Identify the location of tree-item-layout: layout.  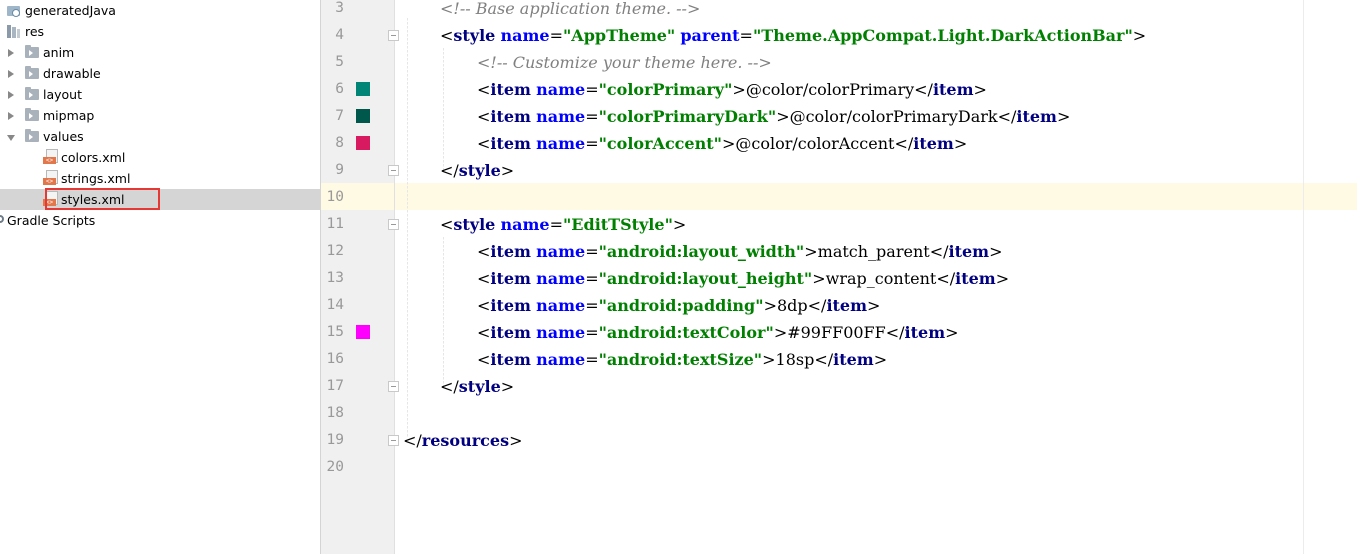
(160, 94).